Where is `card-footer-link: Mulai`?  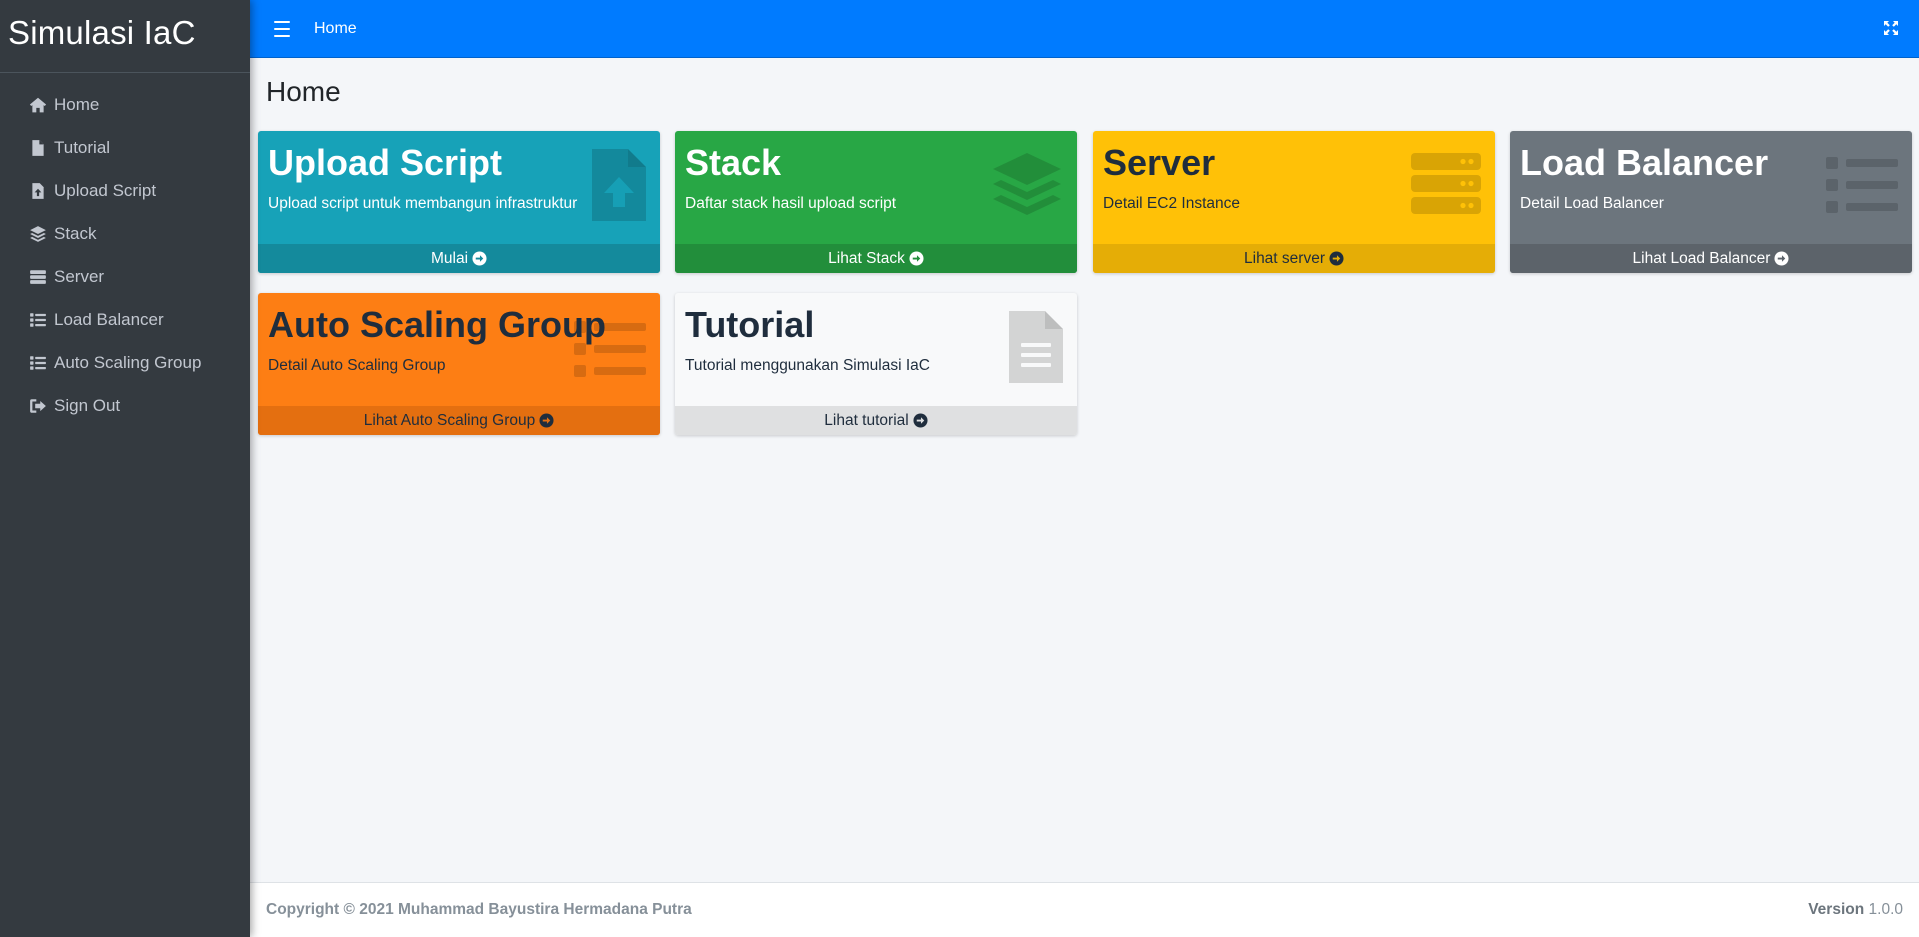 card-footer-link: Mulai is located at coordinates (459, 258).